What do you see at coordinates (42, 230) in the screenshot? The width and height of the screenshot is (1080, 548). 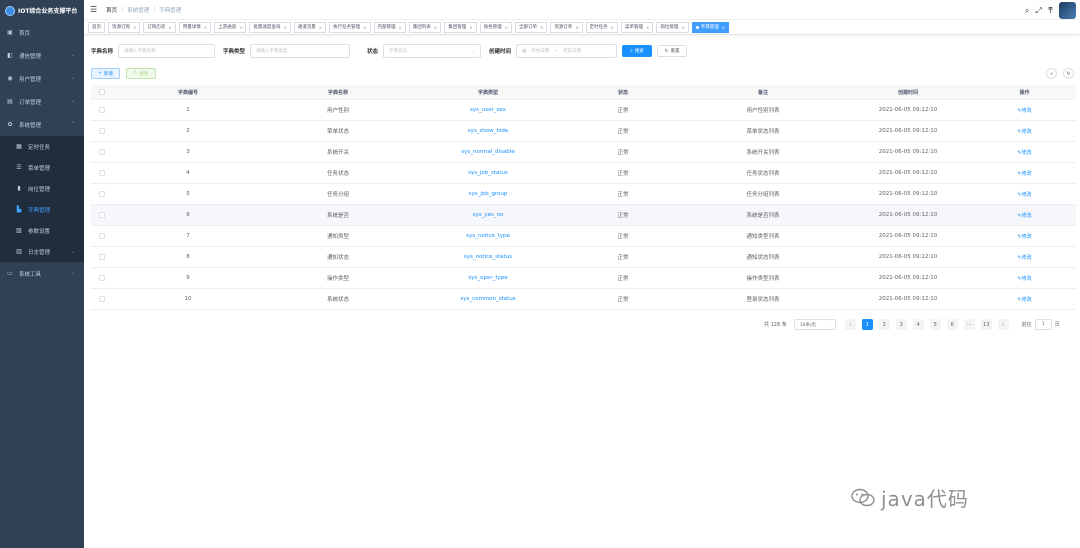 I see `sidebar-item-params: ▧ 参数设置` at bounding box center [42, 230].